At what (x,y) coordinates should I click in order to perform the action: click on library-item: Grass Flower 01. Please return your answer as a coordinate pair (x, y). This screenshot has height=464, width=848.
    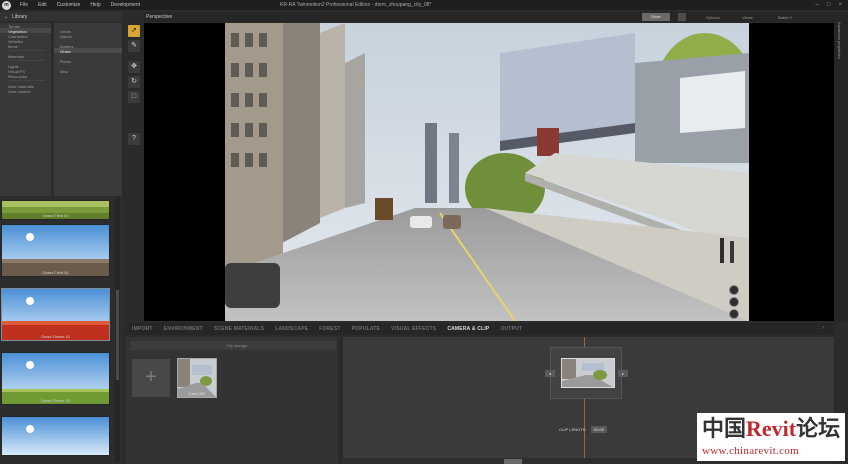
    Looking at the image, I should click on (55, 314).